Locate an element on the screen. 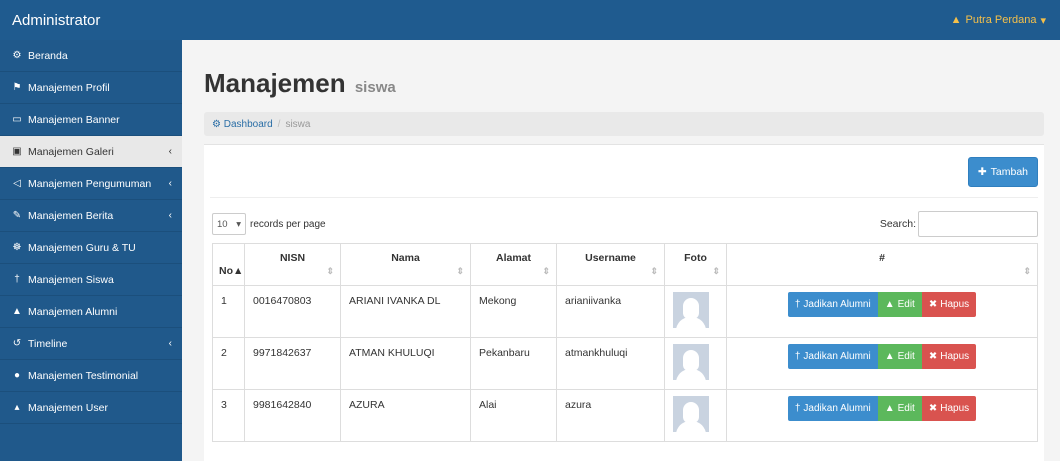 This screenshot has height=461, width=1060. page-subtitle: siswa is located at coordinates (375, 87).